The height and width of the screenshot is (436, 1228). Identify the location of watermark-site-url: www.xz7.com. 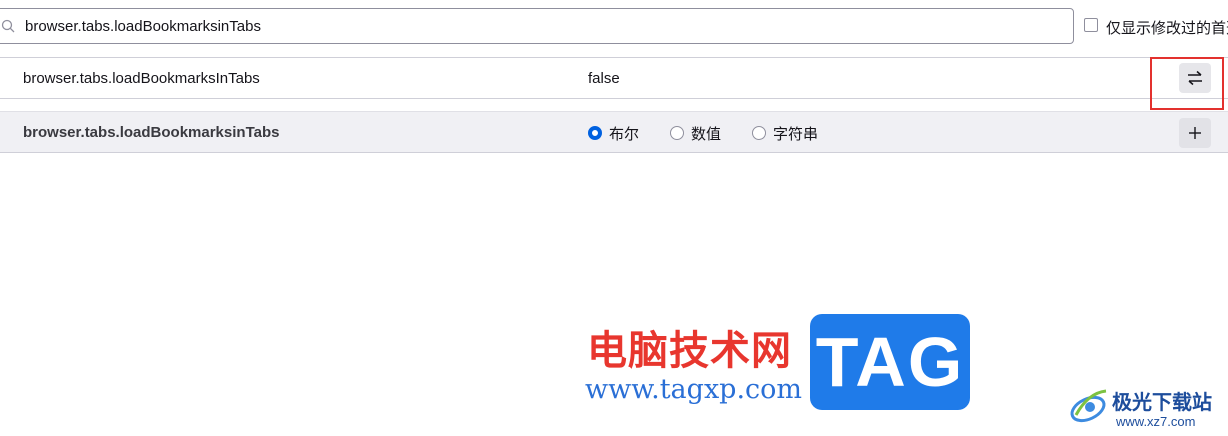
(1156, 421).